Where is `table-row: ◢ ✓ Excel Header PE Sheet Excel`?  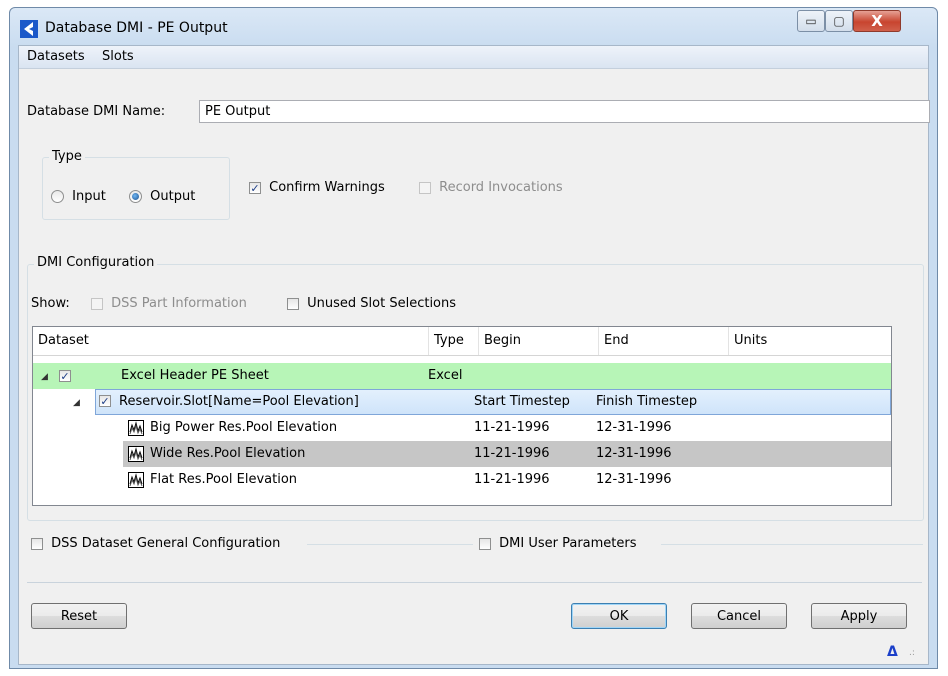
table-row: ◢ ✓ Excel Header PE Sheet Excel is located at coordinates (462, 376).